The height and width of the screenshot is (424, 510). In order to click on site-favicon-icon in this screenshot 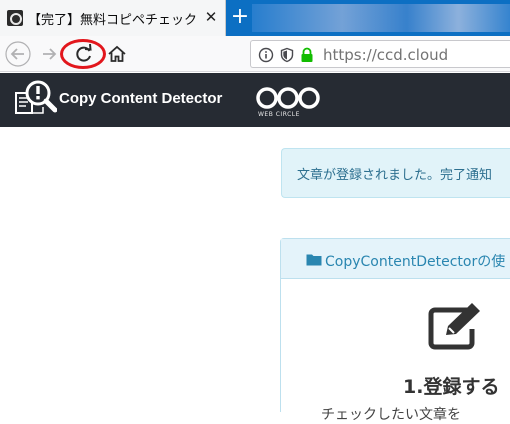, I will do `click(15, 18)`.